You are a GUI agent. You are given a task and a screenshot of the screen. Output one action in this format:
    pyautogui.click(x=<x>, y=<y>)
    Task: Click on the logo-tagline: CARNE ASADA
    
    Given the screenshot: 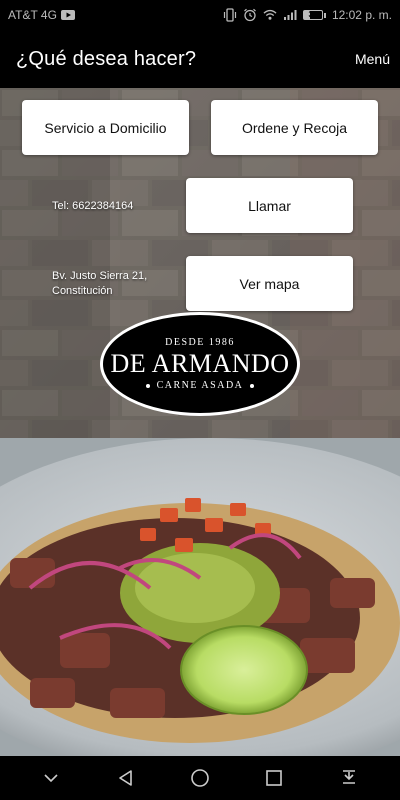 What is the action you would take?
    pyautogui.click(x=200, y=385)
    